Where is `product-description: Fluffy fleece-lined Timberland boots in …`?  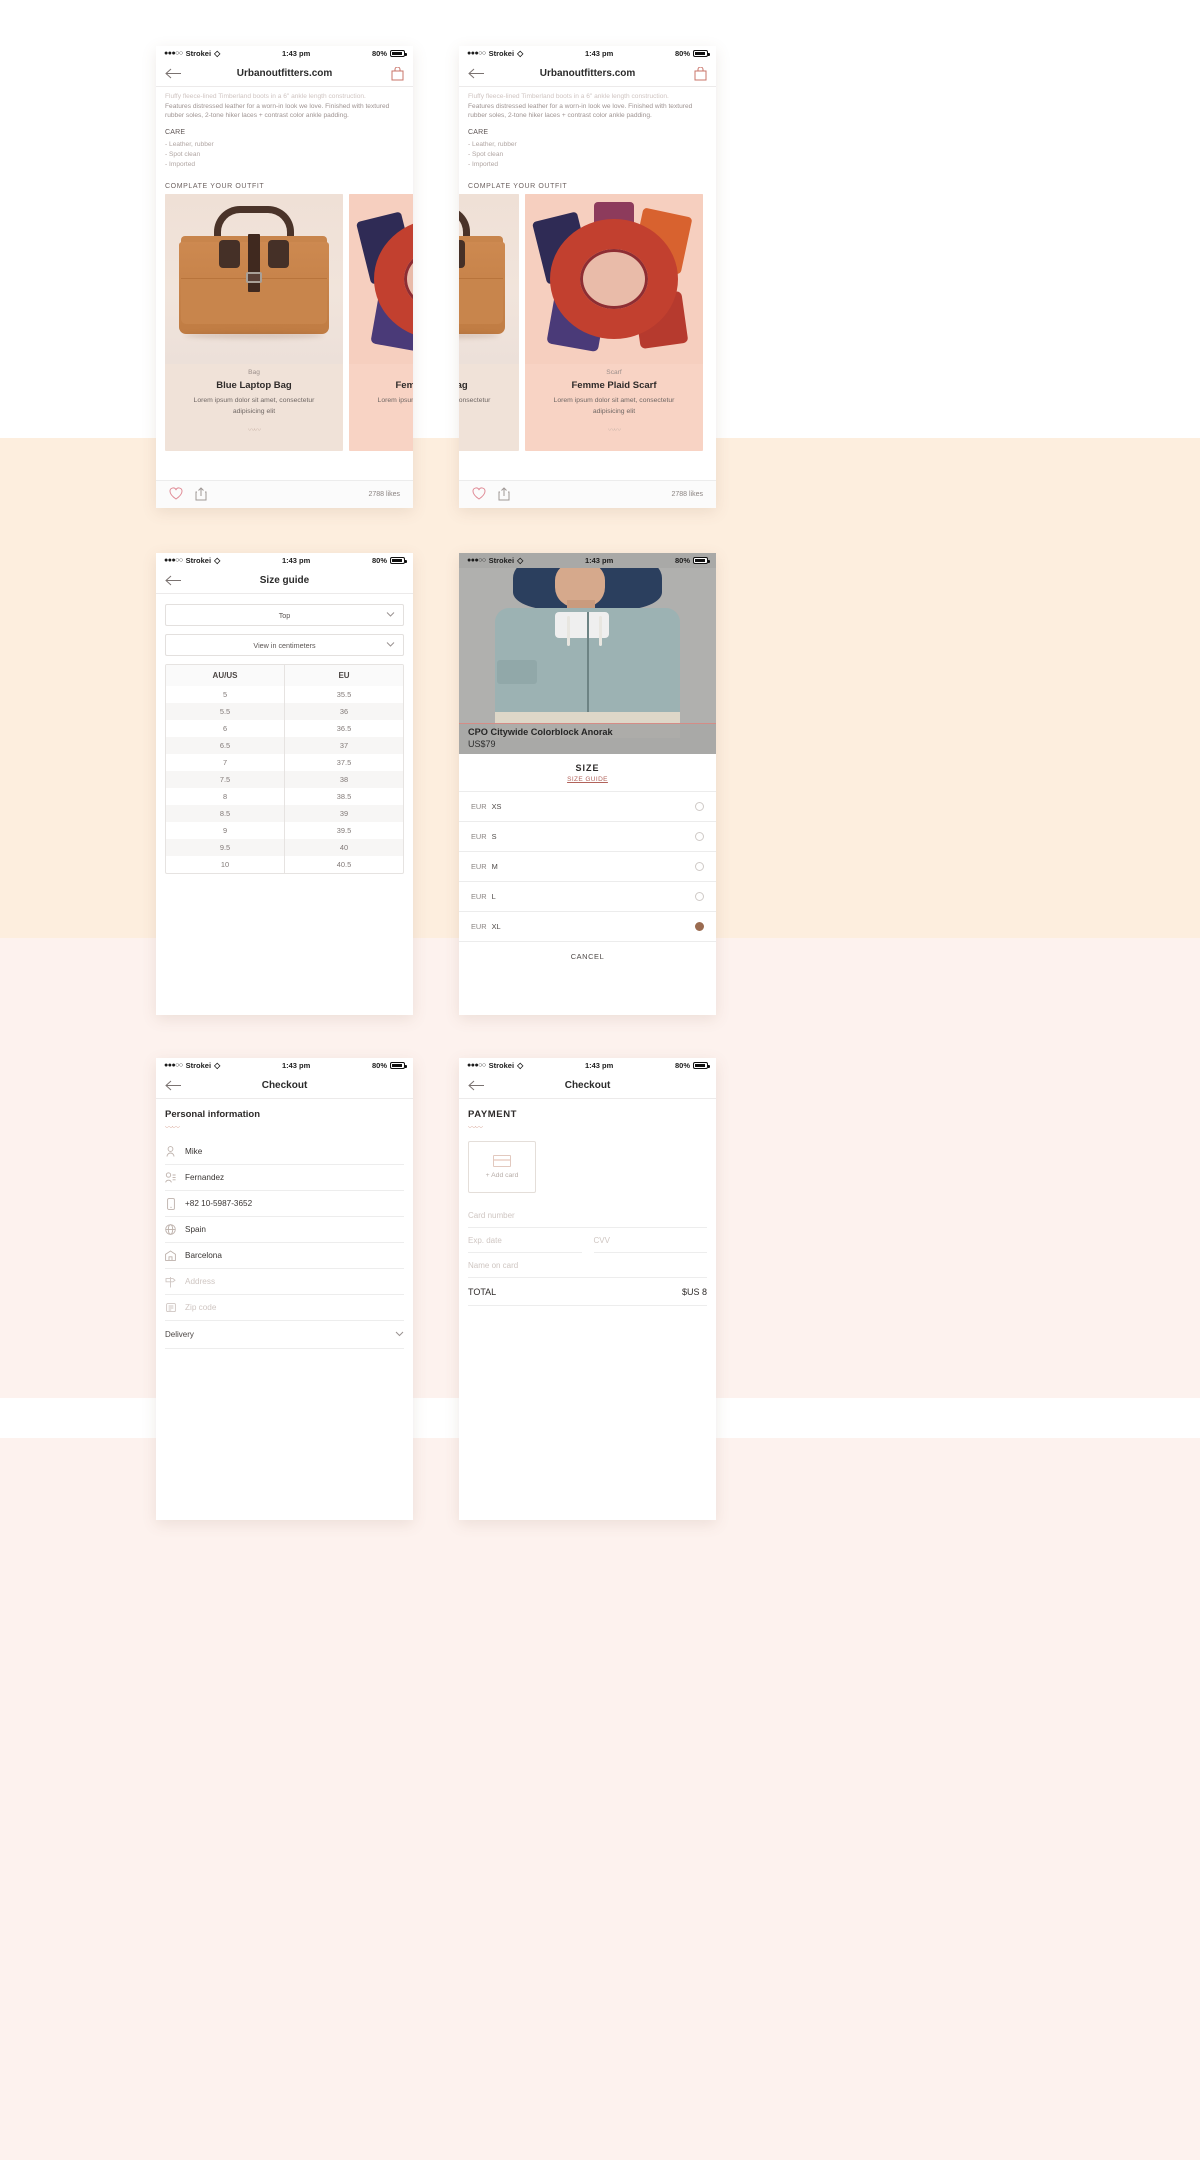 product-description: Fluffy fleece-lined Timberland boots in … is located at coordinates (587, 128).